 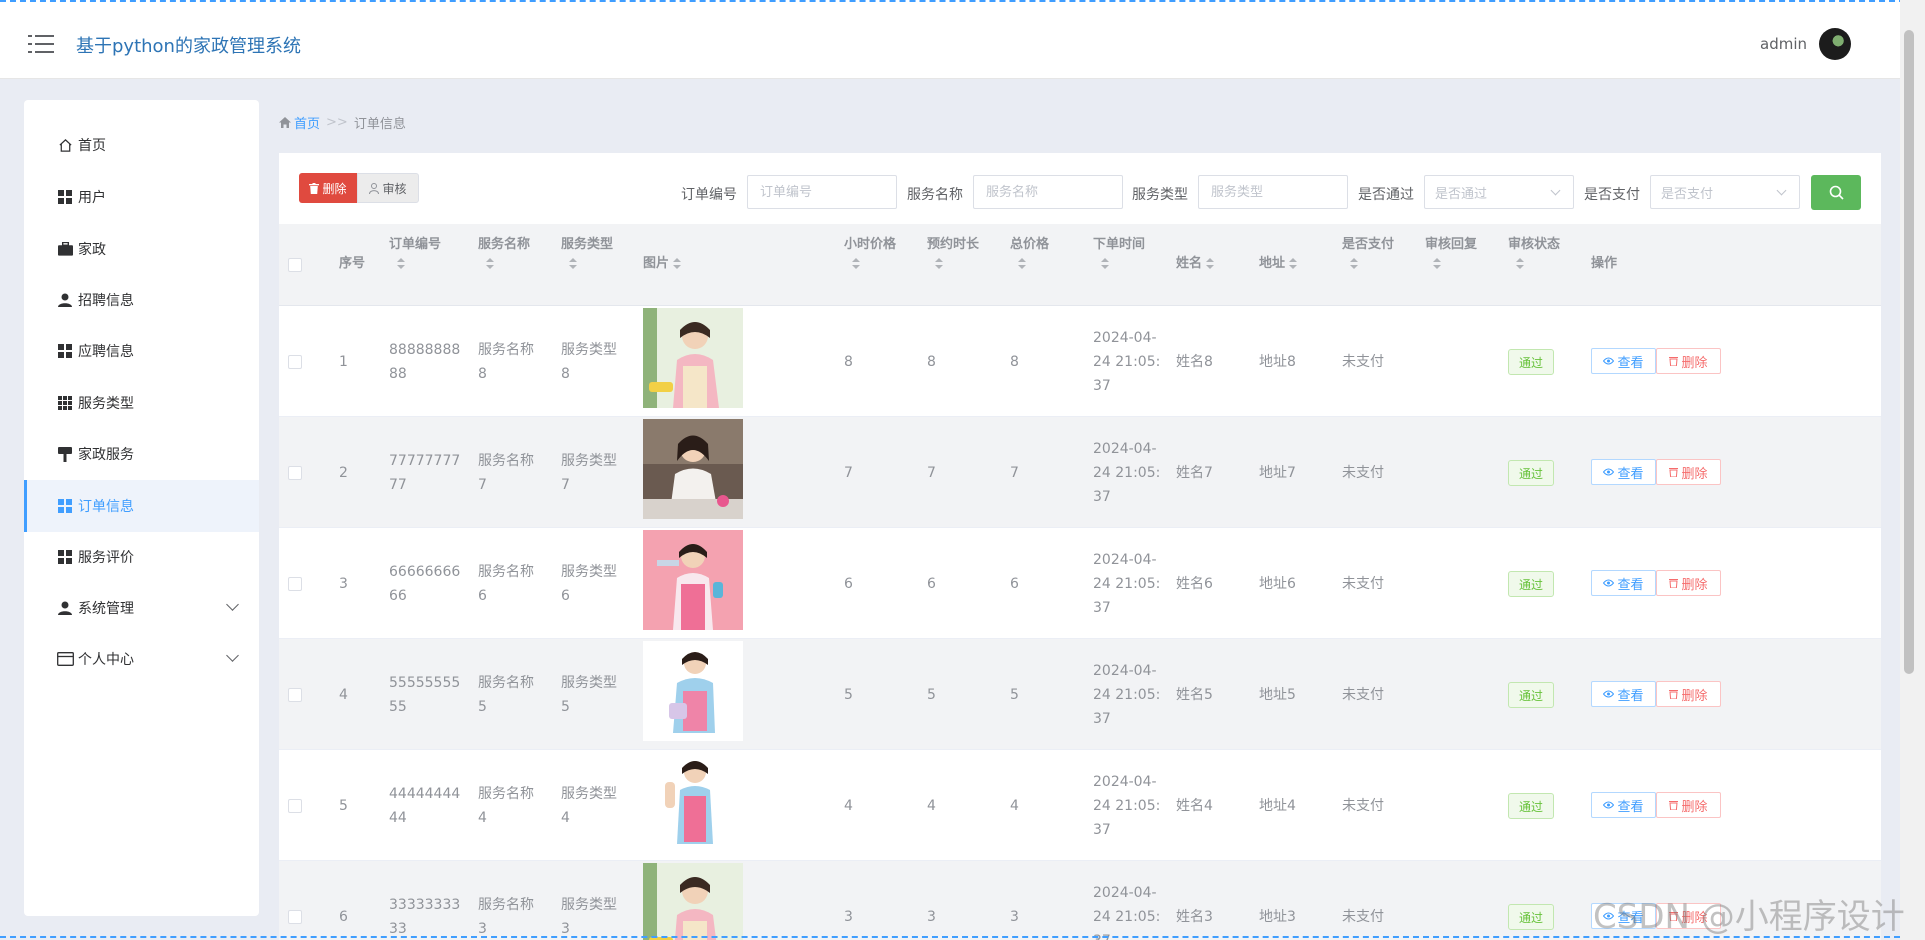 I want to click on batch-delete-button: 删除, so click(x=328, y=188).